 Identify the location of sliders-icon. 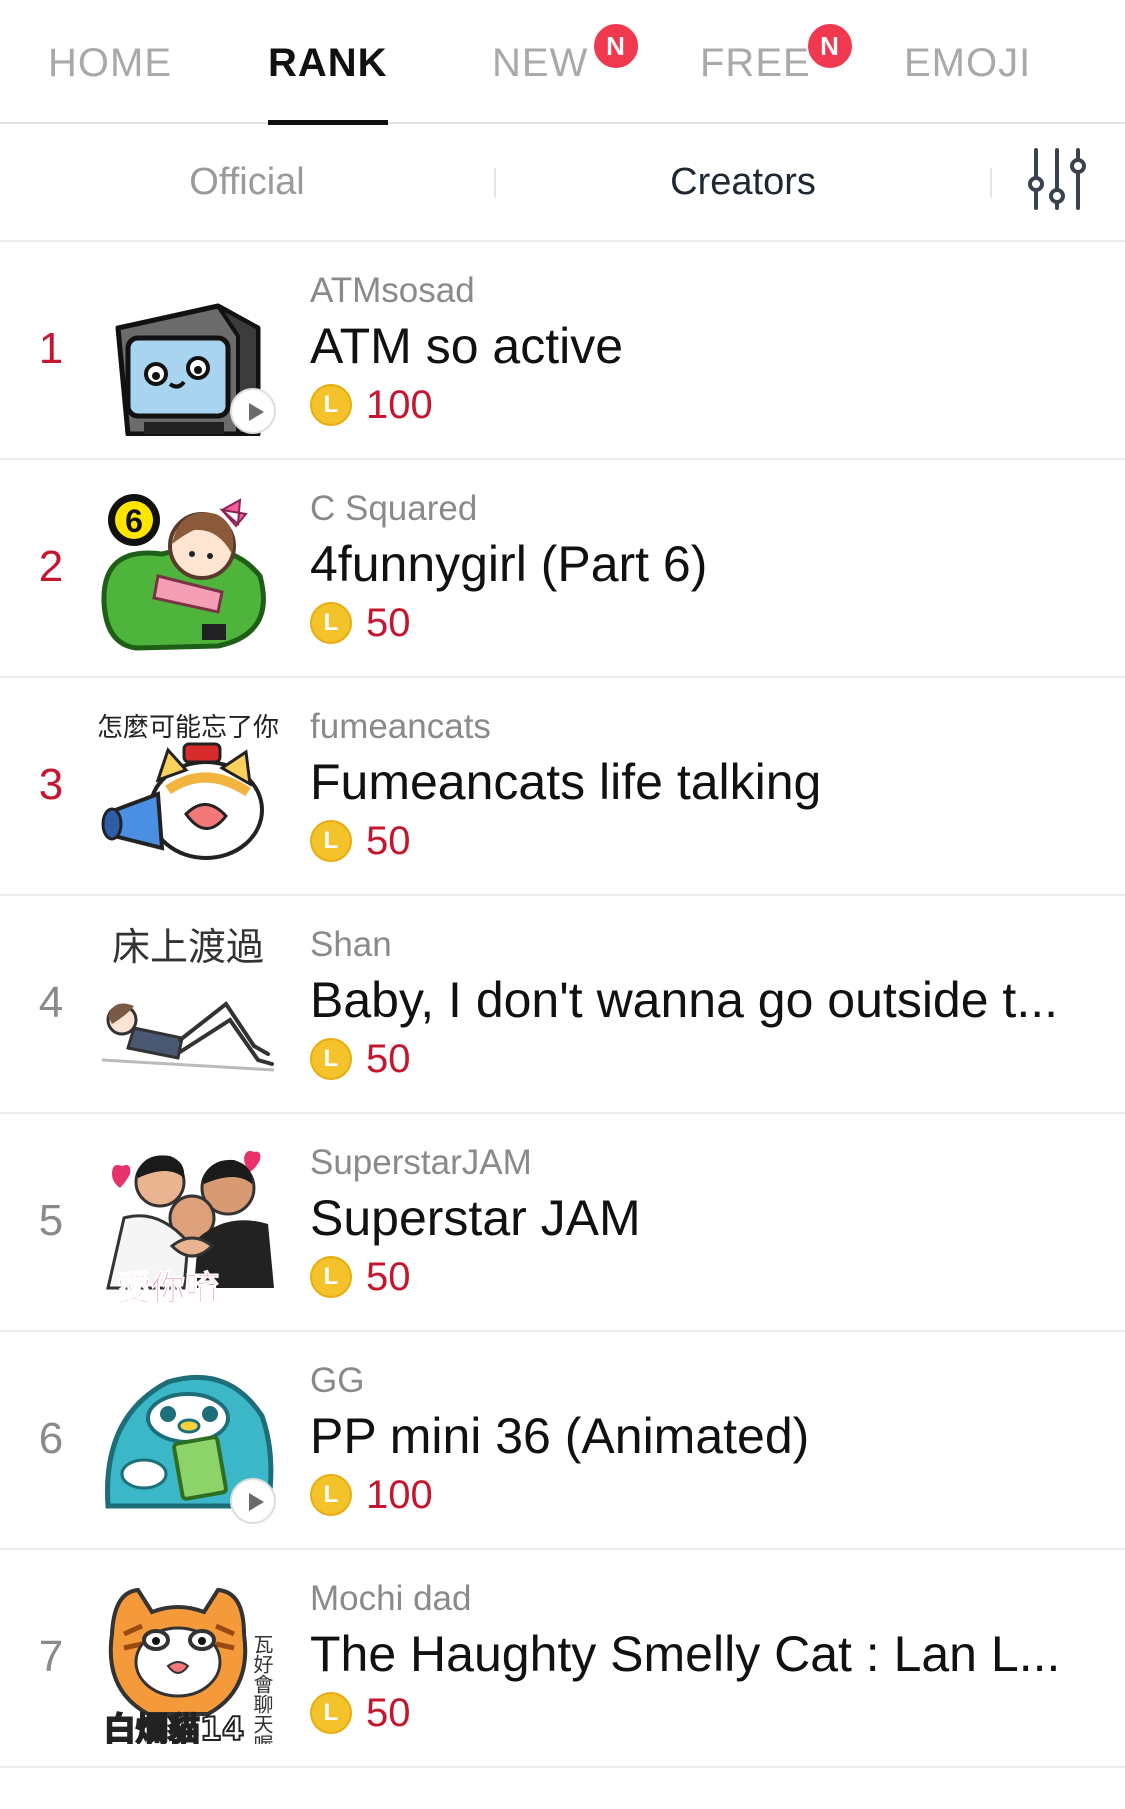
(1057, 179).